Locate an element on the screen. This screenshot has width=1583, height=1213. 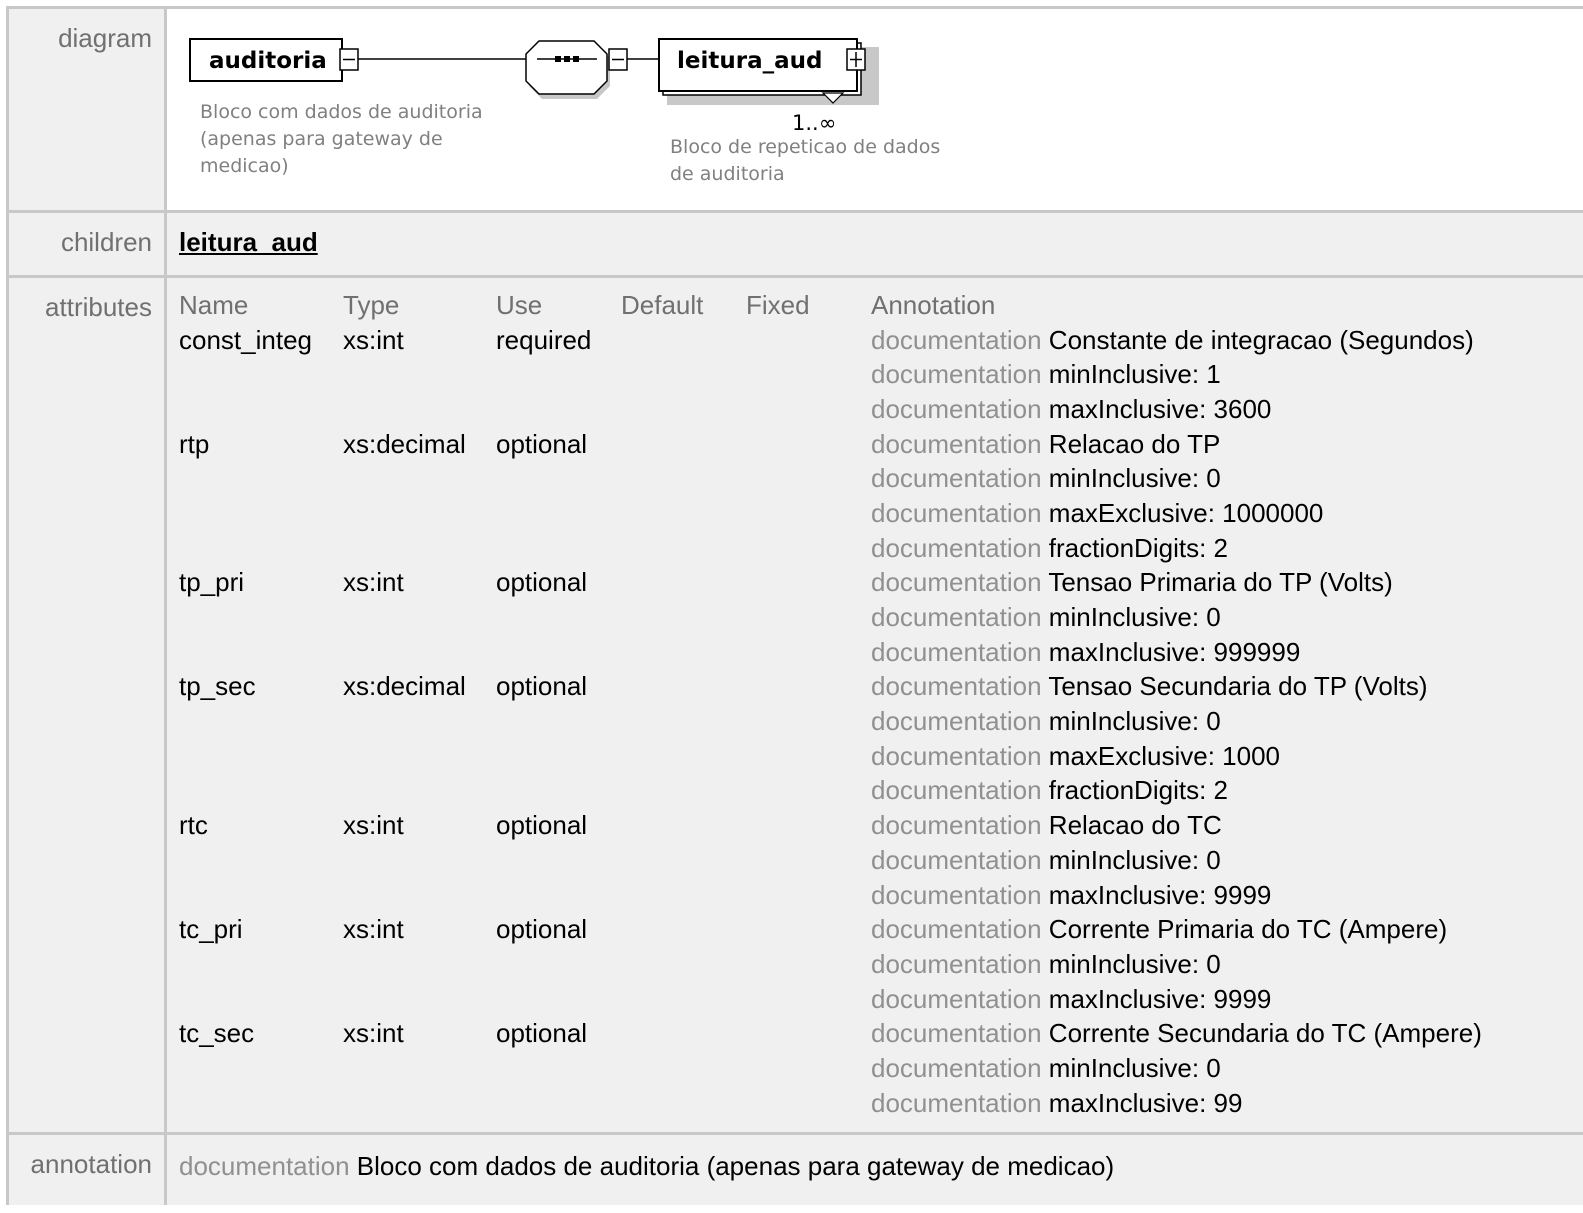
attribute-annotation: documentation maxInclusive: 9999 is located at coordinates (1170, 895).